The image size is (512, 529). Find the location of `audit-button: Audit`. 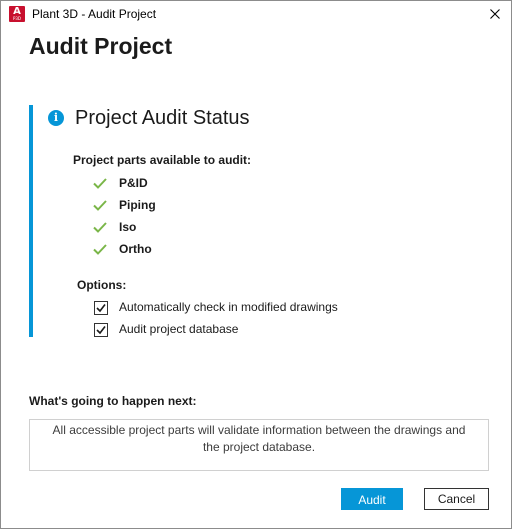

audit-button: Audit is located at coordinates (372, 499).